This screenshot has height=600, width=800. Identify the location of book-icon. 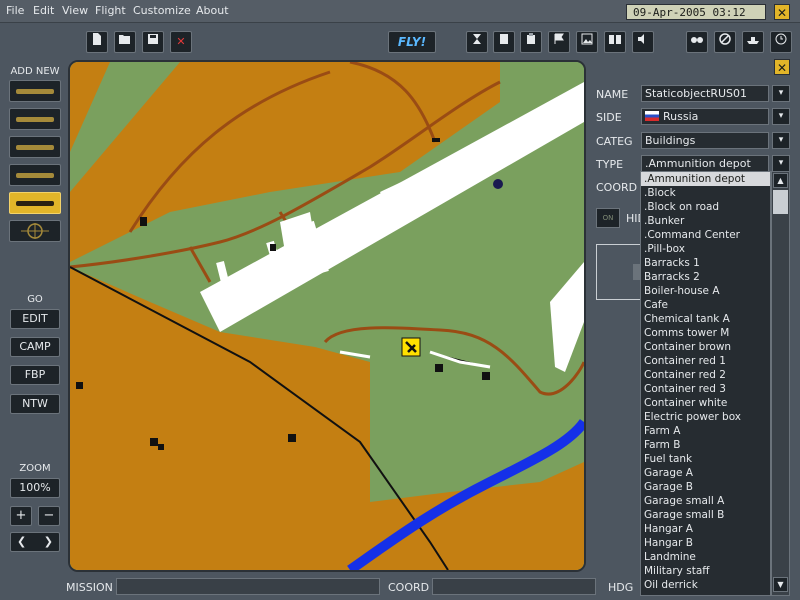
(615, 39).